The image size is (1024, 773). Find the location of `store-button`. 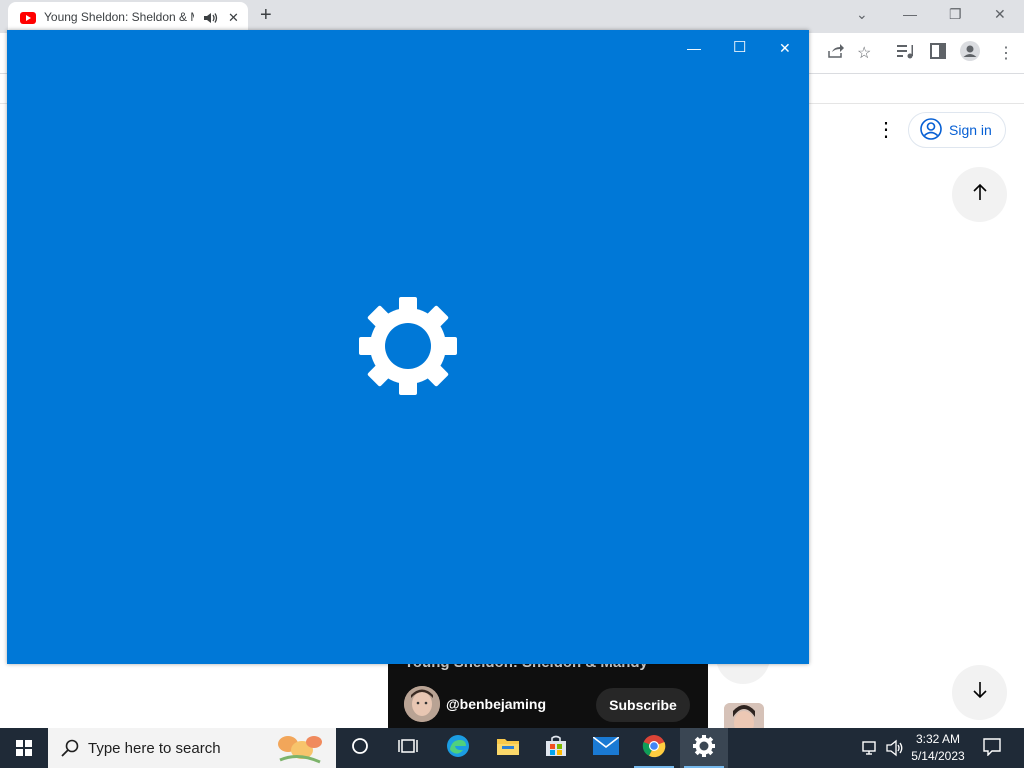

store-button is located at coordinates (556, 748).